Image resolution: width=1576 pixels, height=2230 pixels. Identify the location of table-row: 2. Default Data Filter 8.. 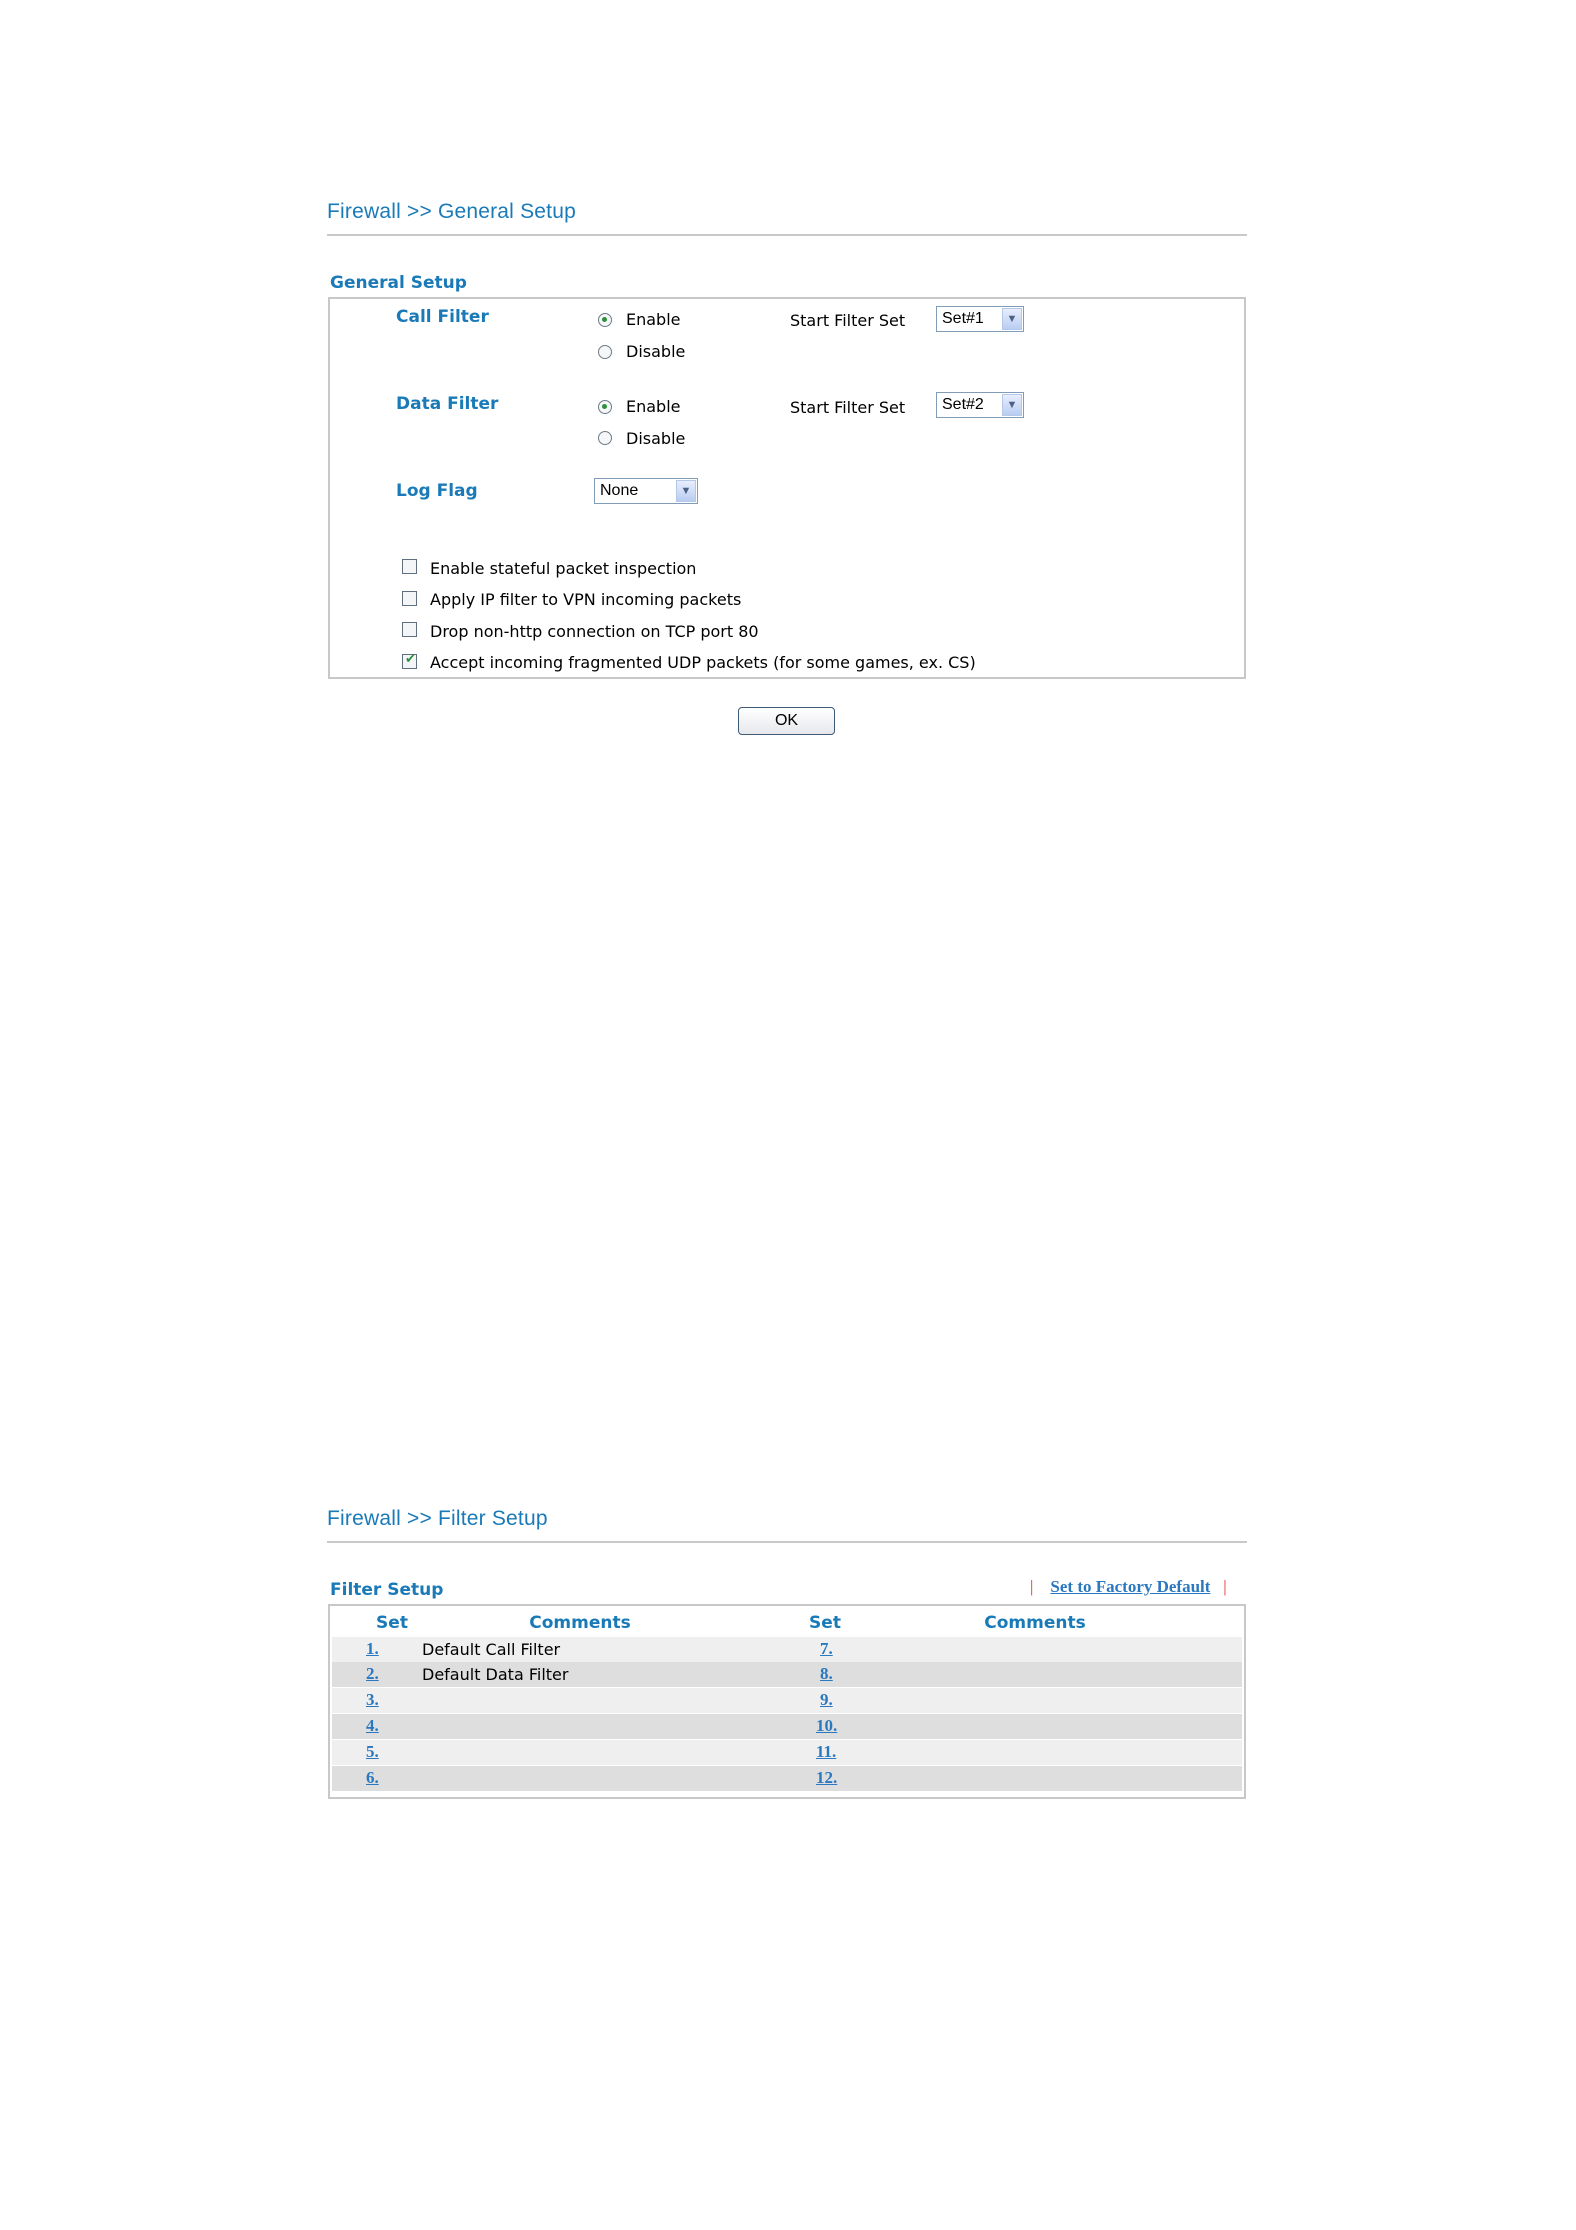
(787, 1674).